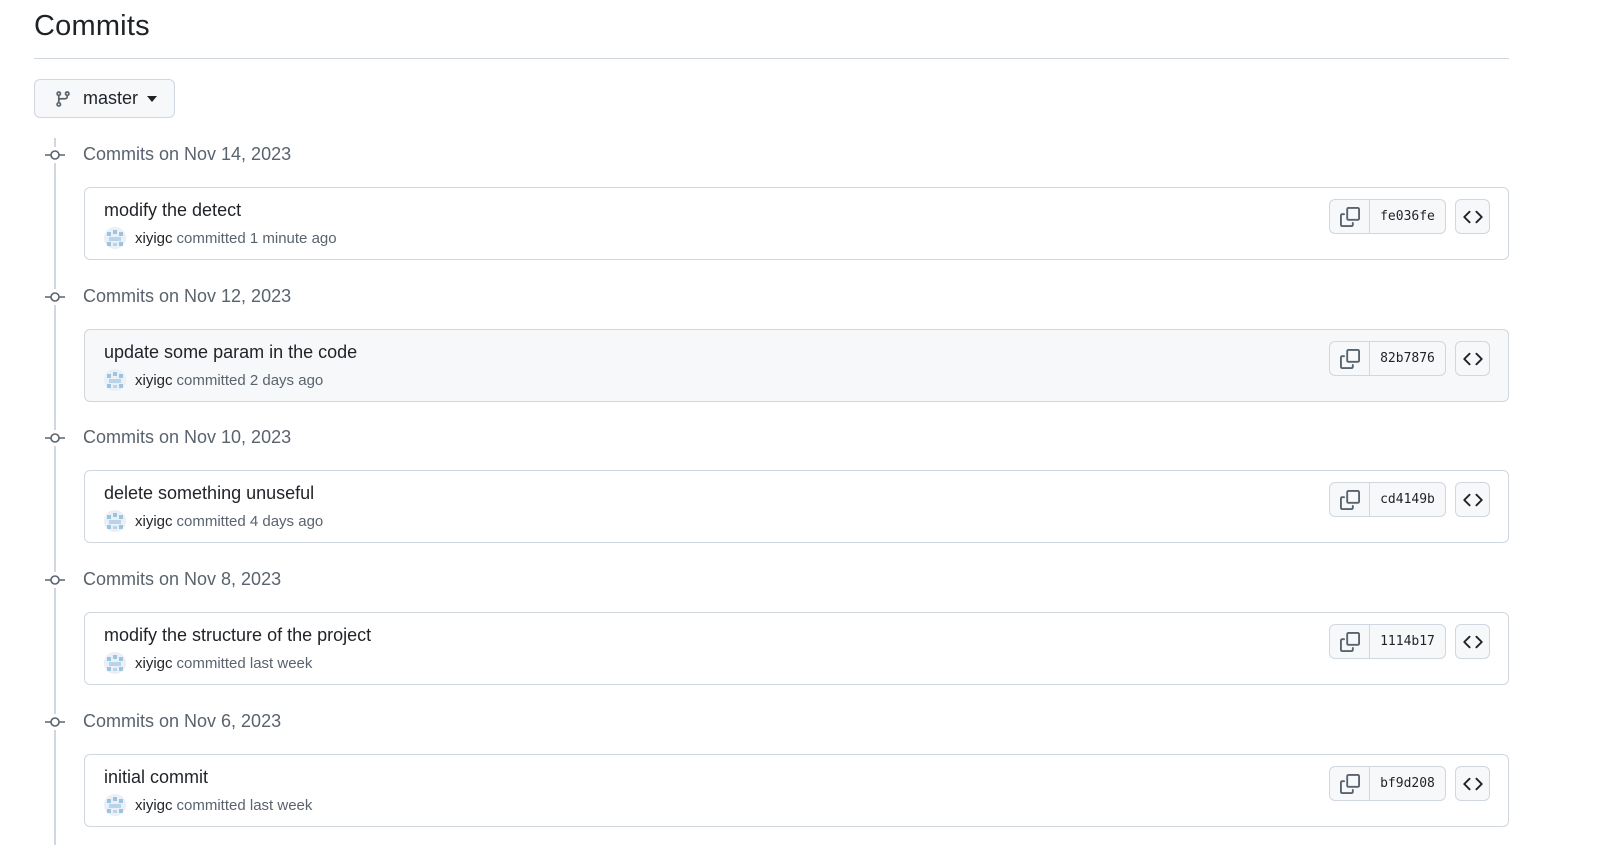  What do you see at coordinates (187, 296) in the screenshot?
I see `commit-group-date: Commits on Nov 12, 2023` at bounding box center [187, 296].